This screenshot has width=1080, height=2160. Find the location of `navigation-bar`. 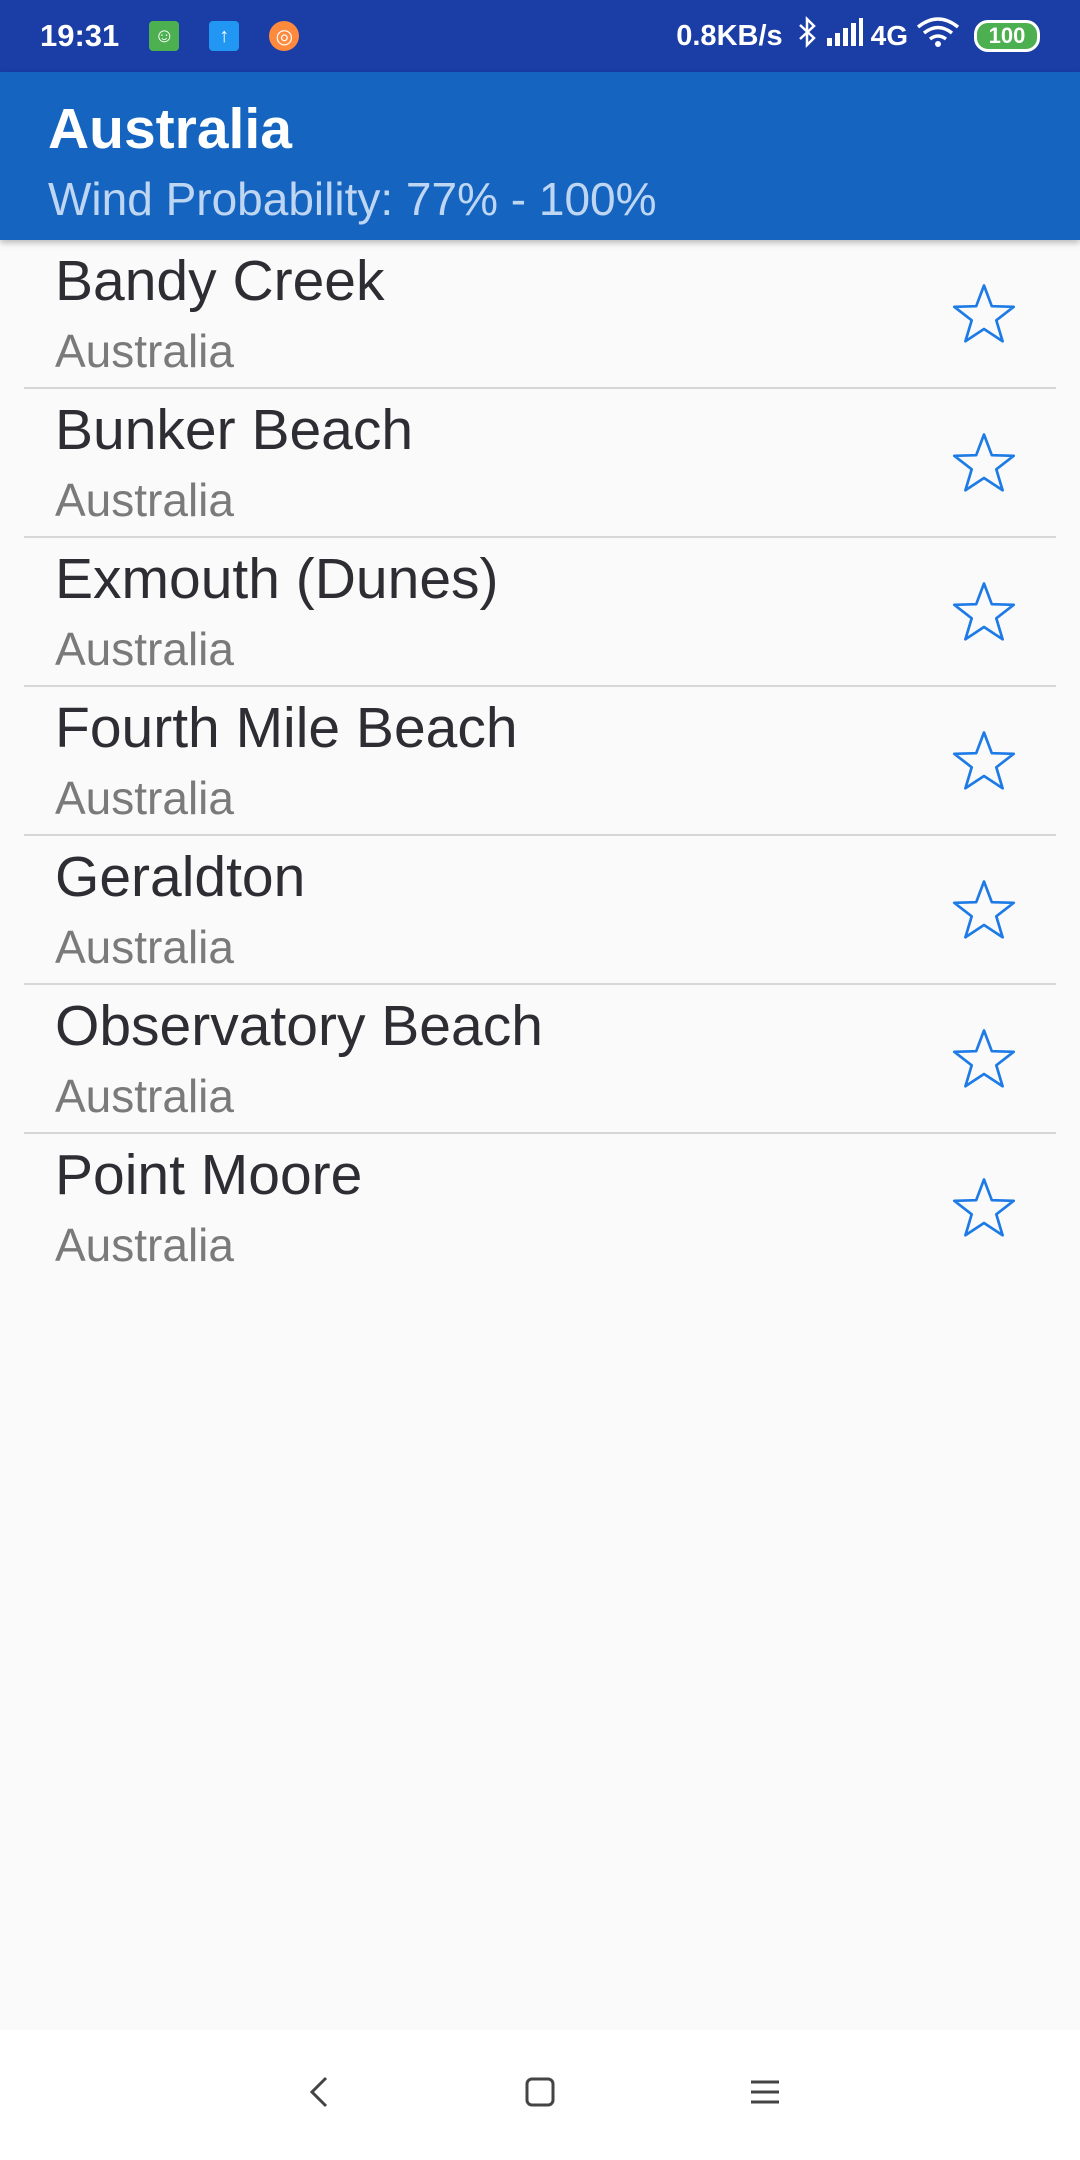

navigation-bar is located at coordinates (540, 2095).